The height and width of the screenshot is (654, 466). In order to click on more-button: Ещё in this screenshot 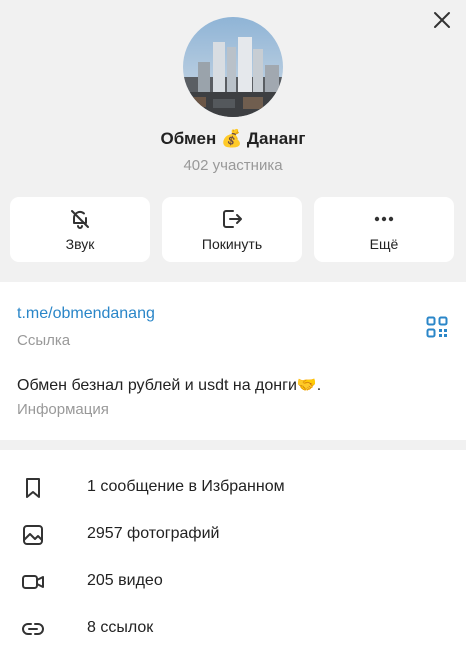, I will do `click(384, 229)`.